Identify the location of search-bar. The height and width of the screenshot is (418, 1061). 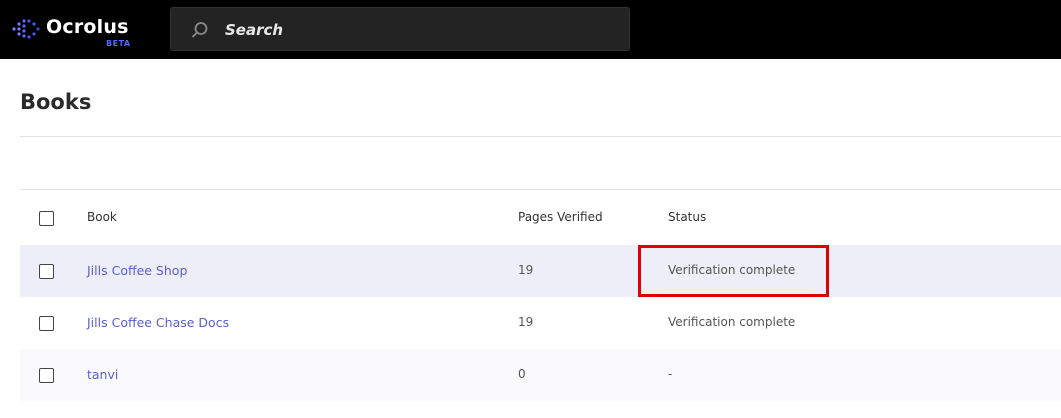
(400, 29).